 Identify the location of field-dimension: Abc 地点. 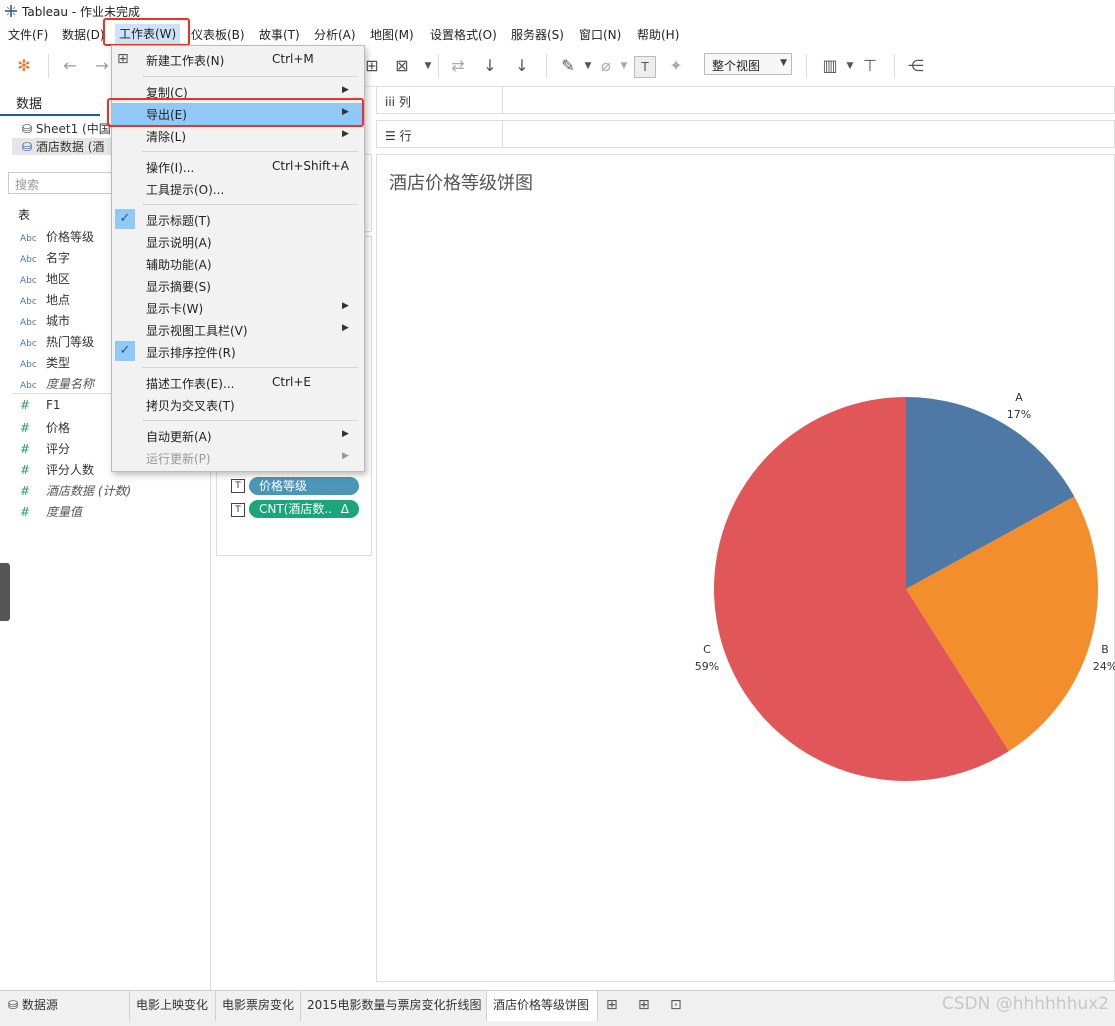
(45, 299).